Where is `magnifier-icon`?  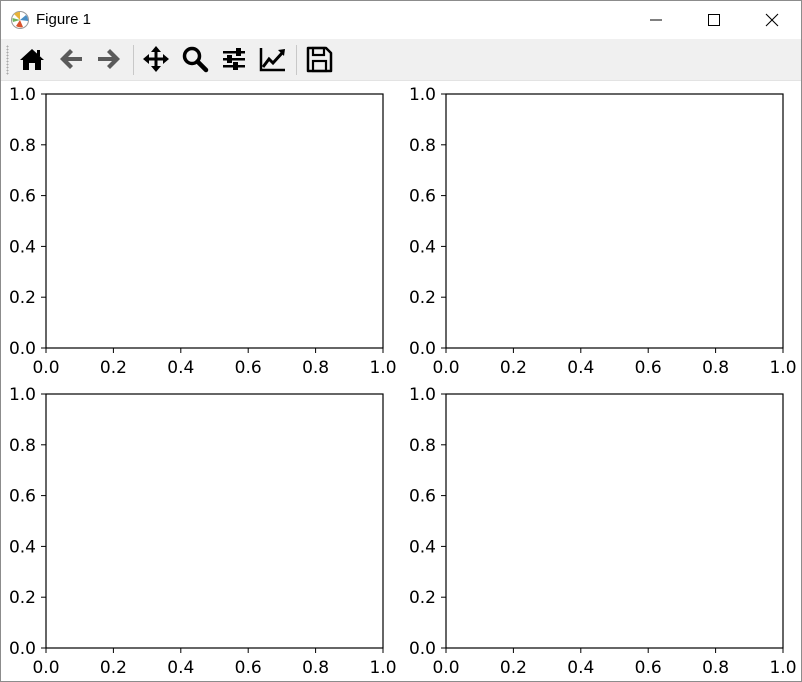
magnifier-icon is located at coordinates (195, 59).